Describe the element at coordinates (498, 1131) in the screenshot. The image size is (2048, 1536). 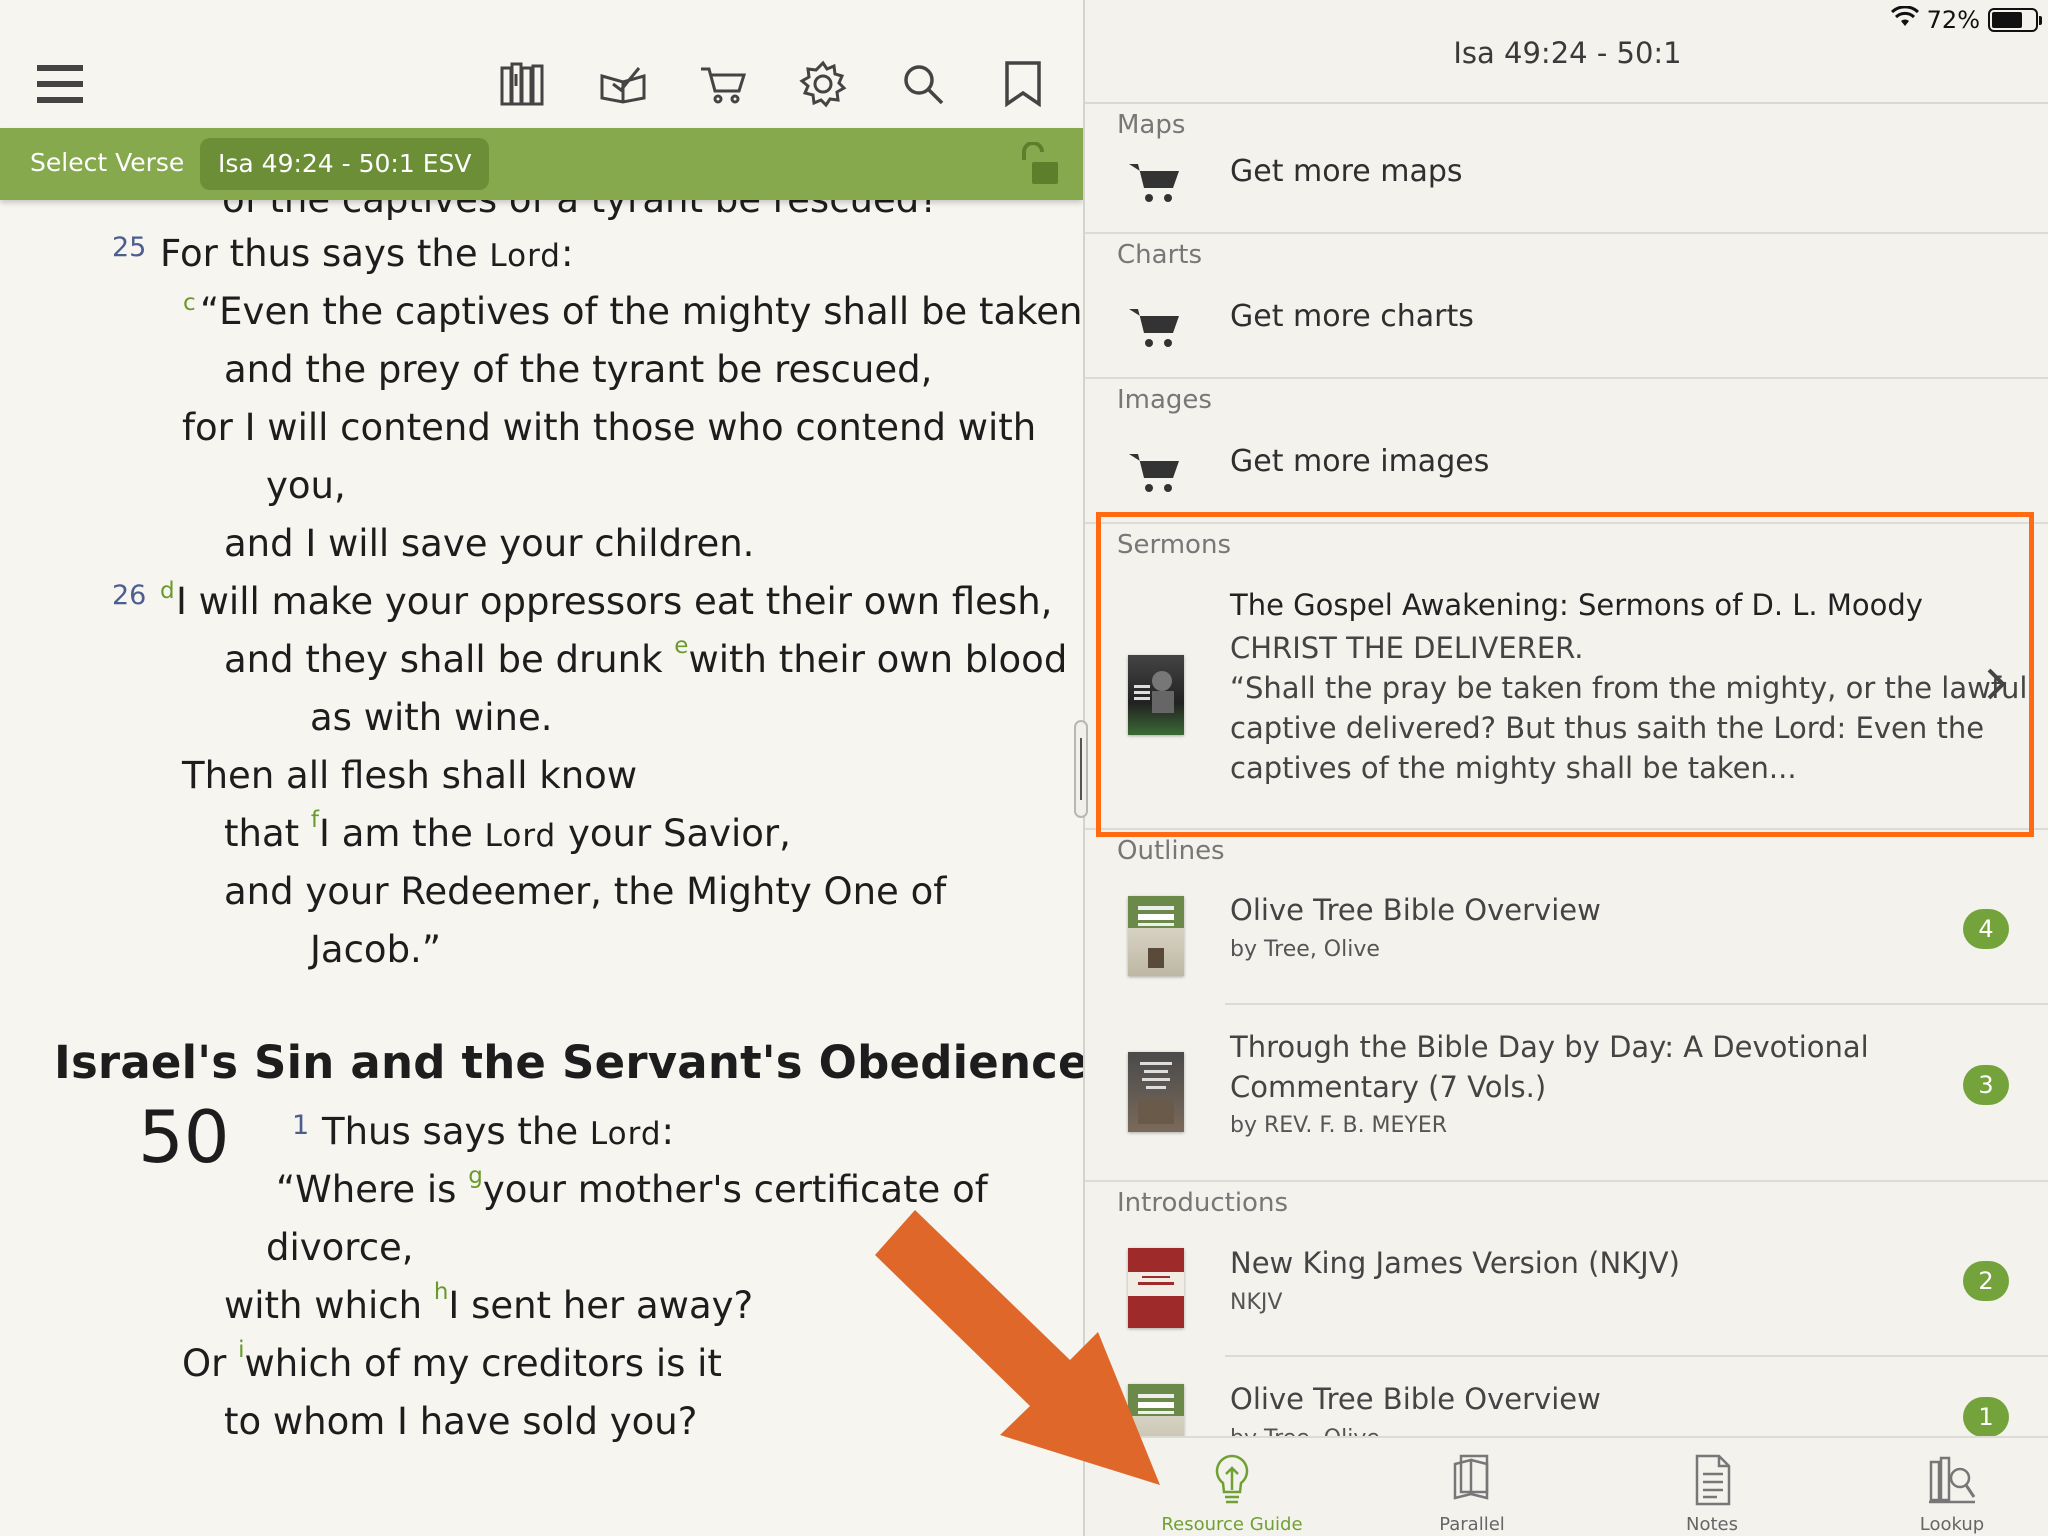
I see `verse-1-line-1: Thus says the Lord:` at that location.